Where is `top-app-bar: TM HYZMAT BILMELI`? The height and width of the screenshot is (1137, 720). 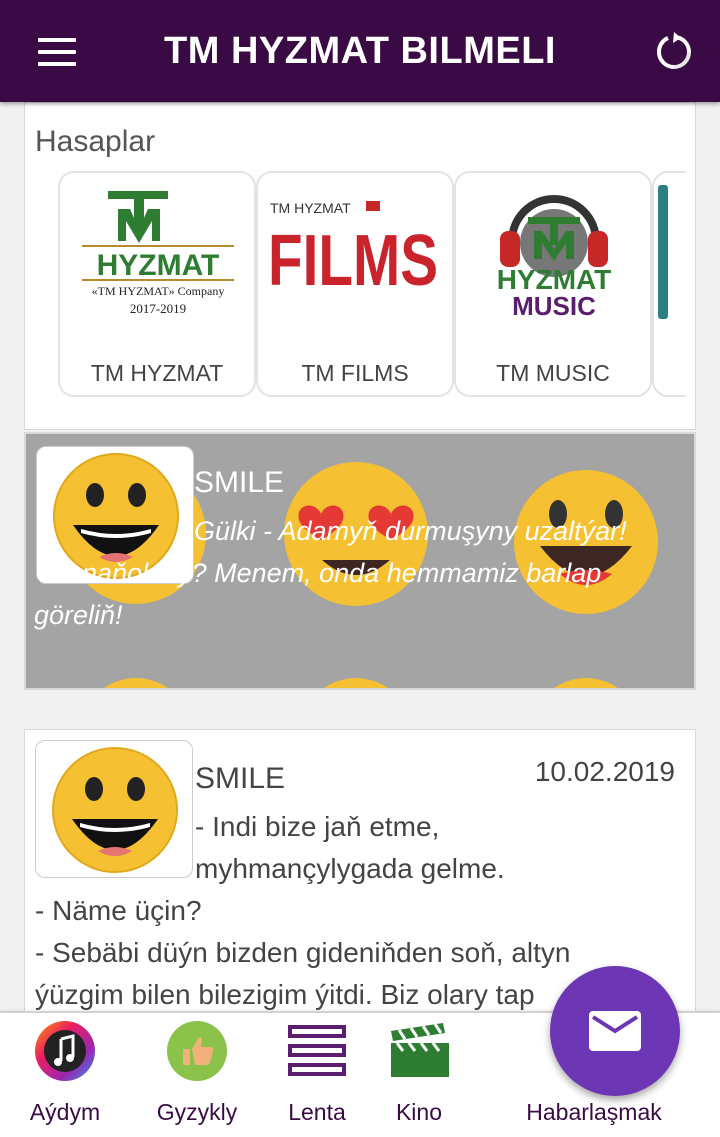
top-app-bar: TM HYZMAT BILMELI is located at coordinates (360, 51).